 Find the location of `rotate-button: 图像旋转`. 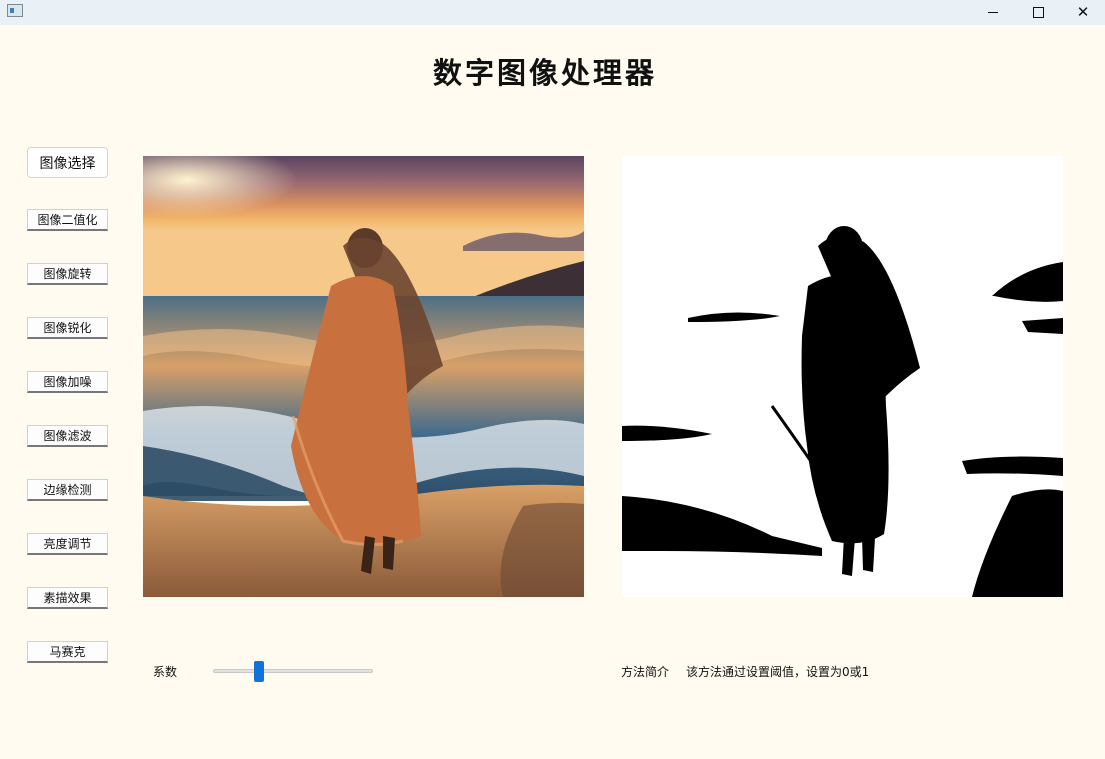

rotate-button: 图像旋转 is located at coordinates (67, 274).